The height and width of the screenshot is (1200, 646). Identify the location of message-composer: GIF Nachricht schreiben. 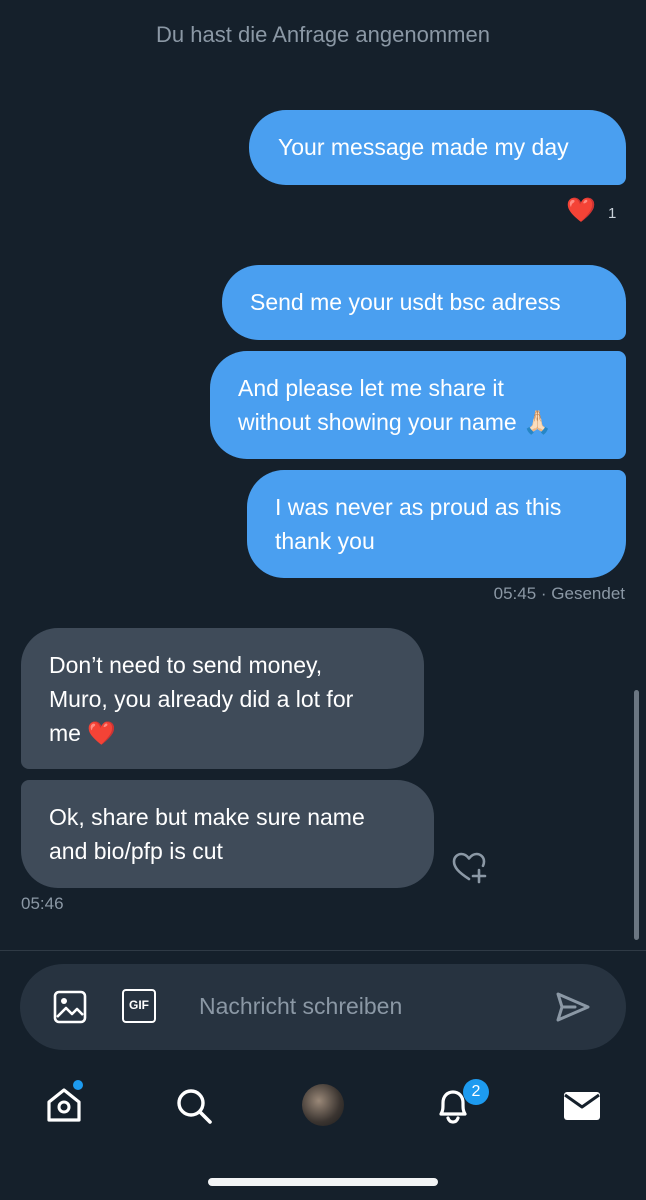
(323, 1007).